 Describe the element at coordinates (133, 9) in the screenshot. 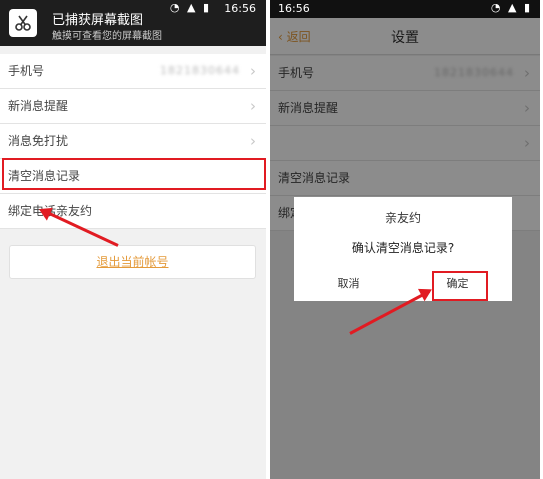

I see `status-bar: ◔ ▲ ▮ 16:56` at that location.